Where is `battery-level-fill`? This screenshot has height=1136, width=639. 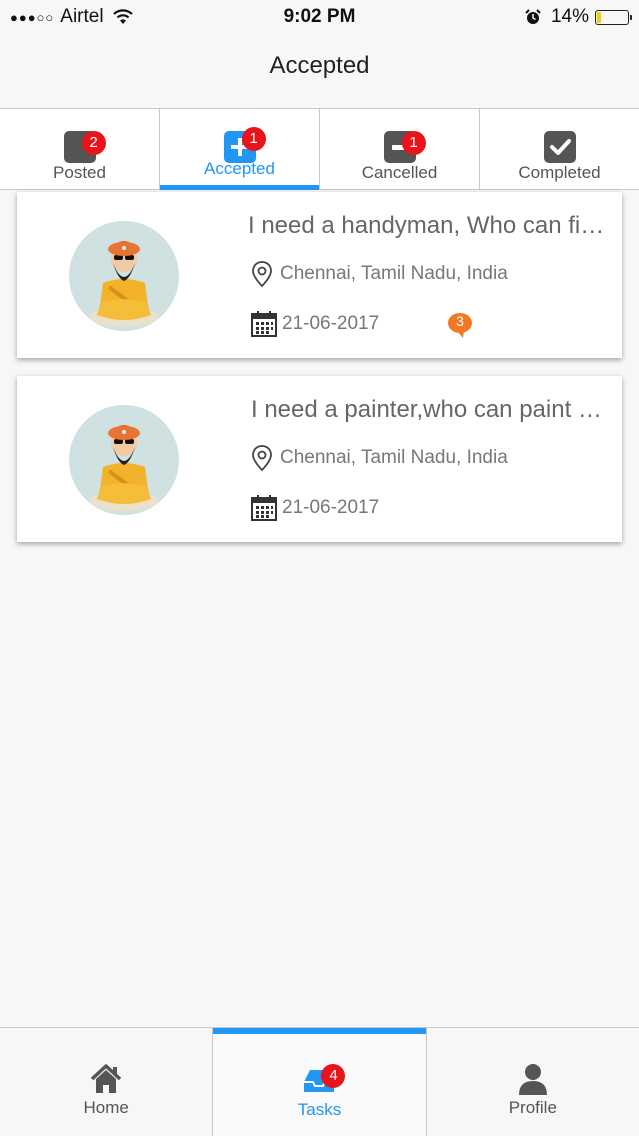 battery-level-fill is located at coordinates (599, 17).